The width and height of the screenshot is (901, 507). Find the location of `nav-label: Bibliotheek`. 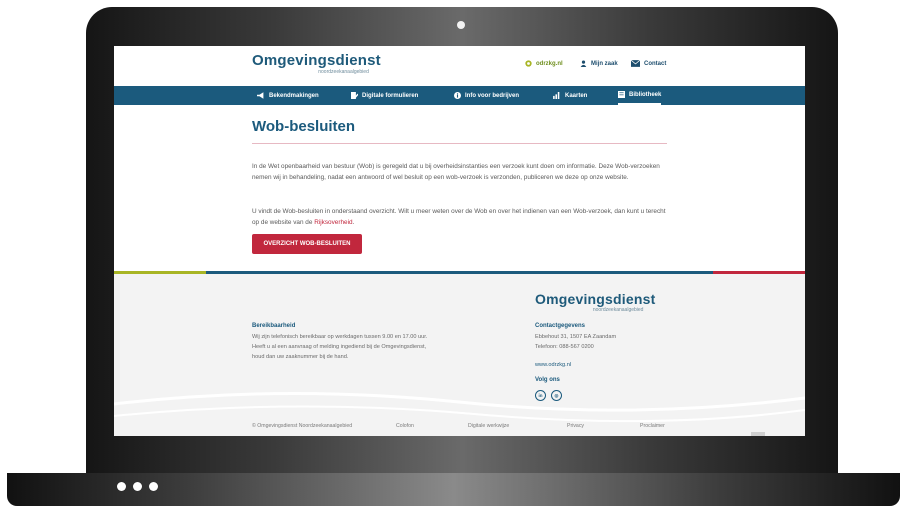

nav-label: Bibliotheek is located at coordinates (645, 94).